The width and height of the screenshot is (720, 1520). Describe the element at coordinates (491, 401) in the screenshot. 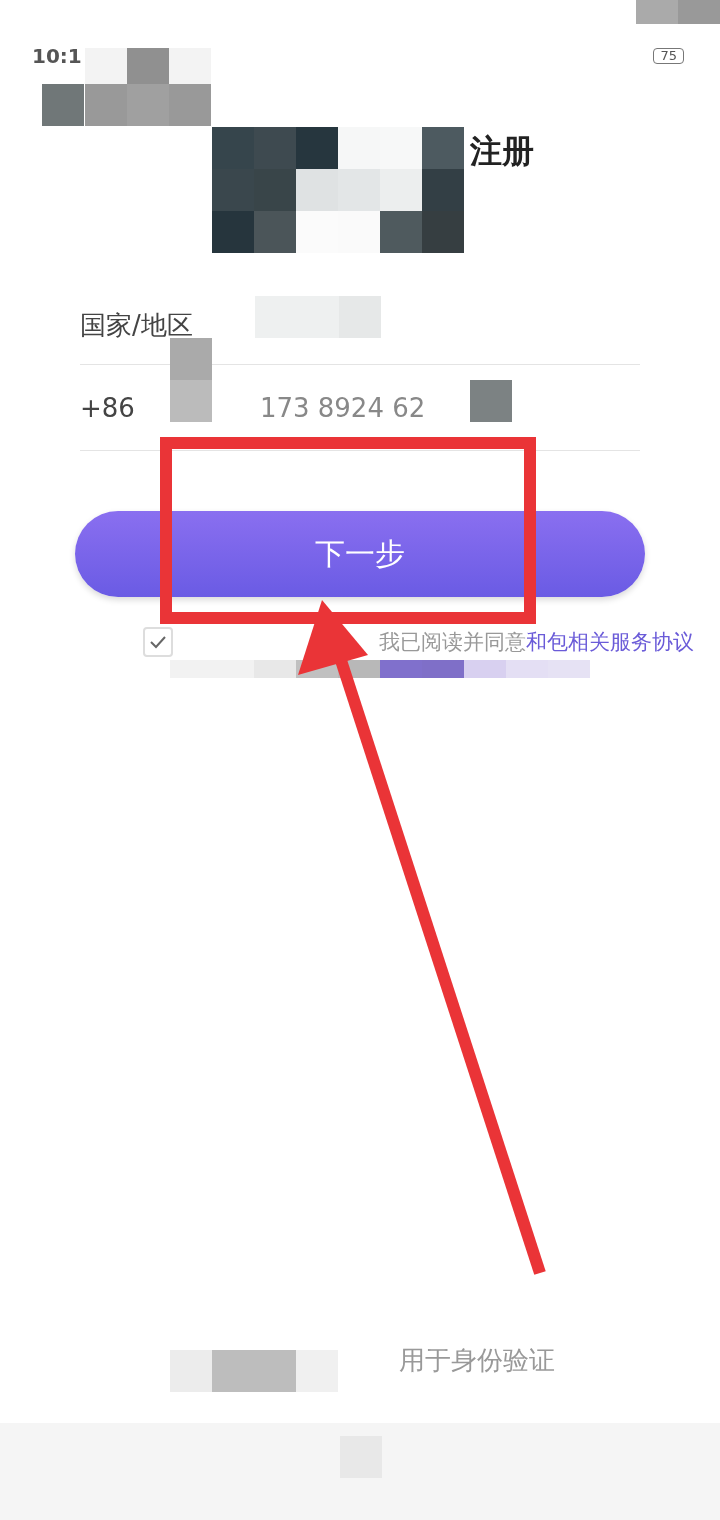

I see `mosaic-drawing` at that location.